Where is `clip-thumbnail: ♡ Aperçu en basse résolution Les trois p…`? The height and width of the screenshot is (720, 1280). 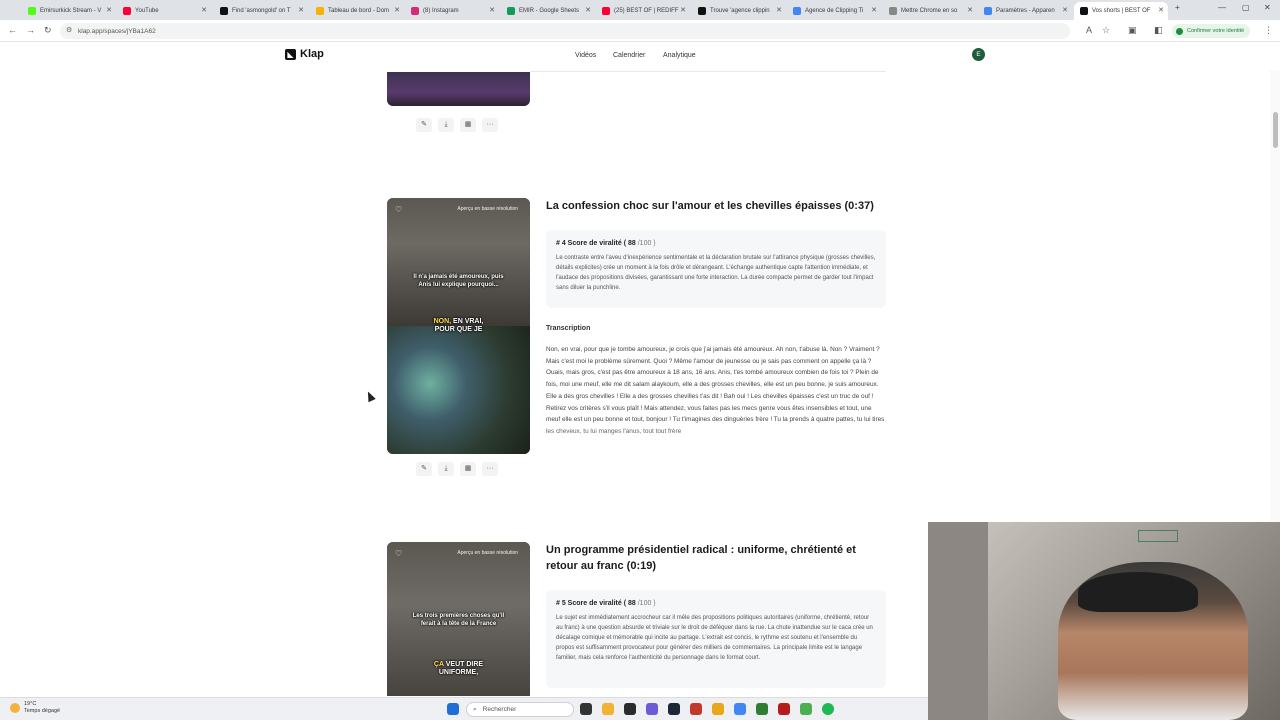
clip-thumbnail: ♡ Aperçu en basse résolution Les trois p… is located at coordinates (458, 619).